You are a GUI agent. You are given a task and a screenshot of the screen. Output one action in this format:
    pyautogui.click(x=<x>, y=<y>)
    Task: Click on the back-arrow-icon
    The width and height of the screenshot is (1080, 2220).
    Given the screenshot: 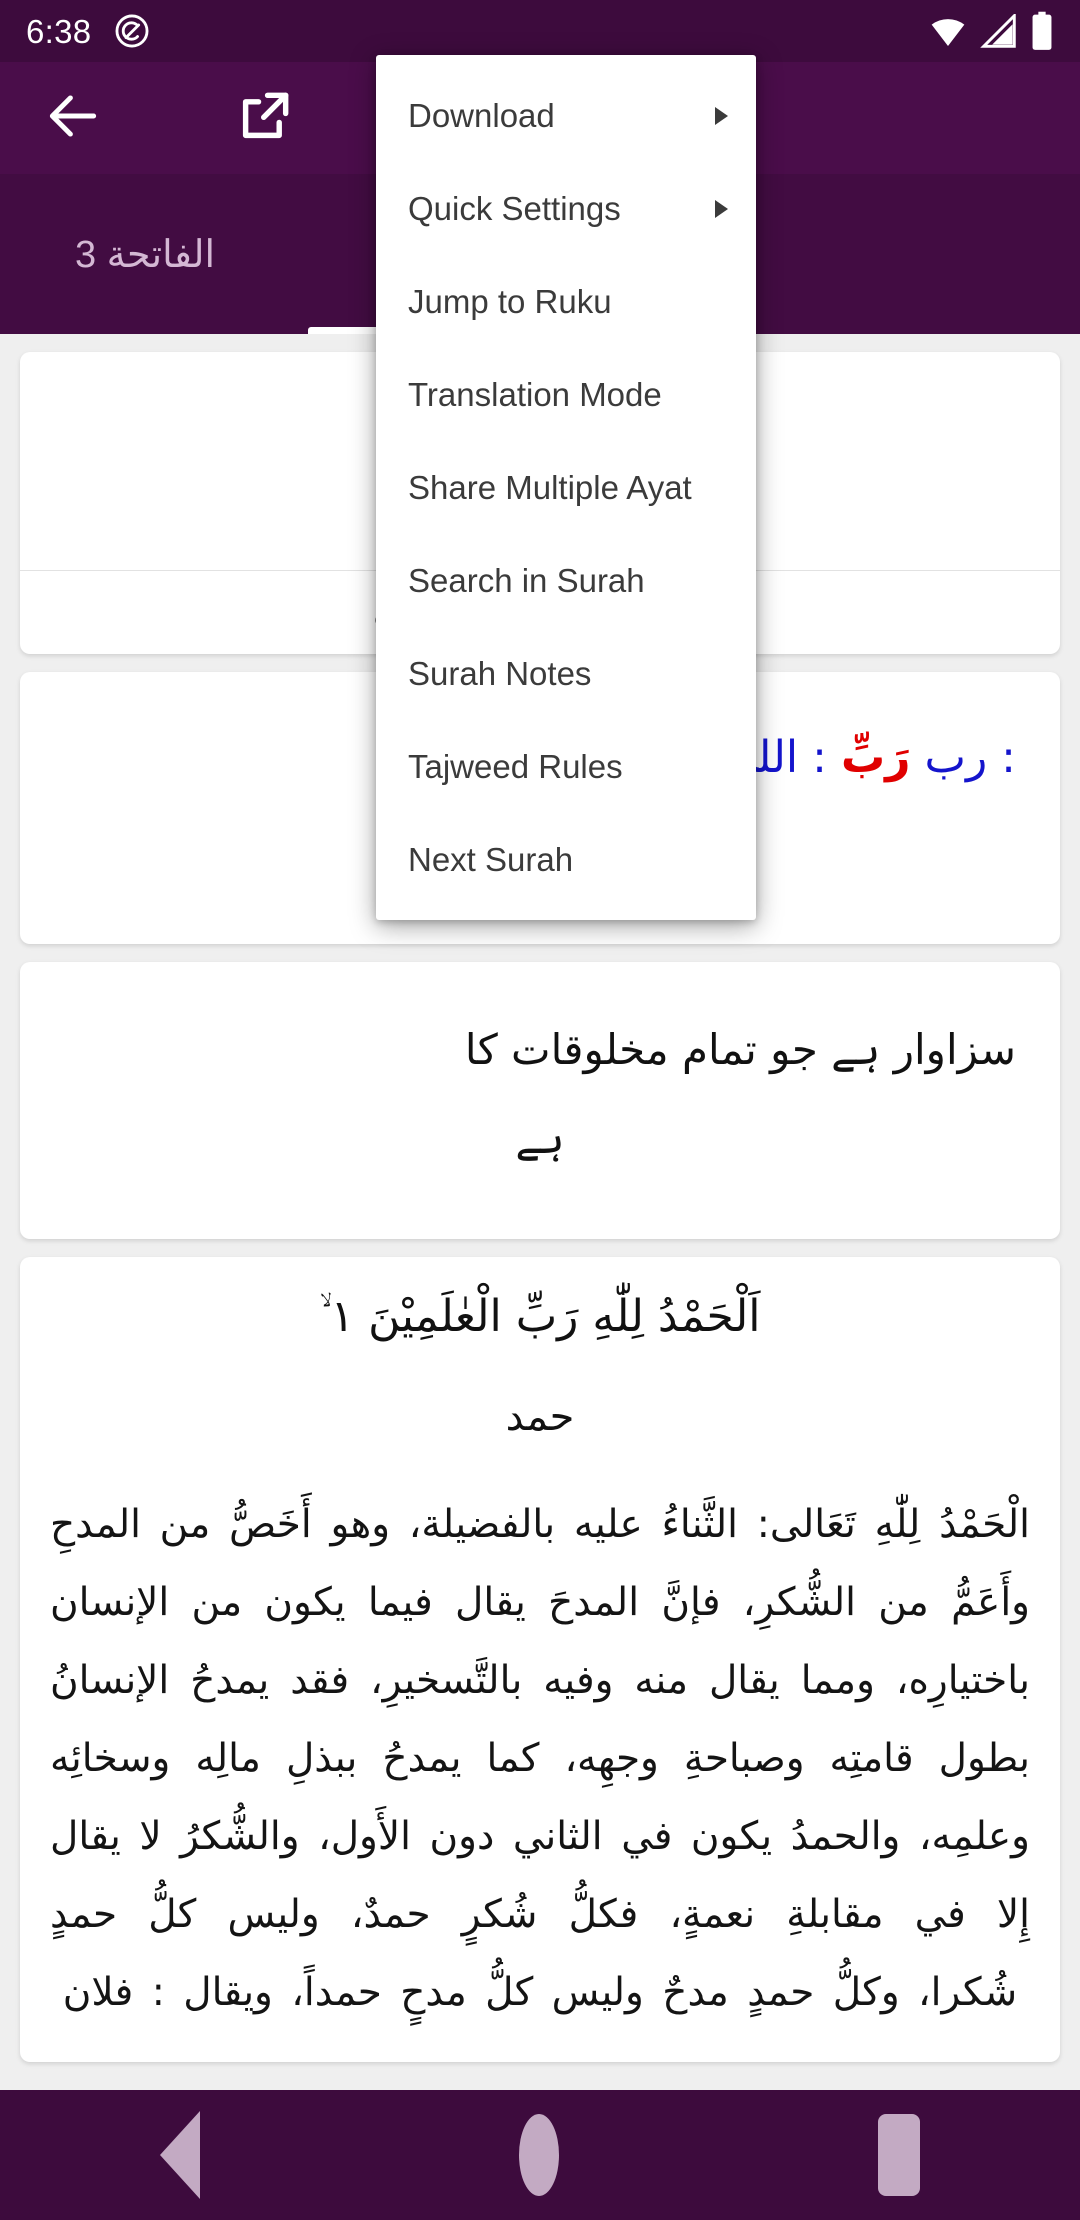 What is the action you would take?
    pyautogui.click(x=73, y=118)
    